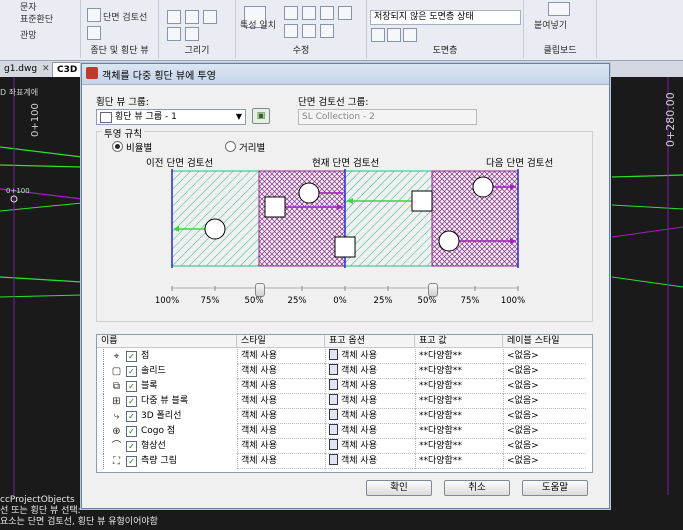 The height and width of the screenshot is (530, 683). Describe the element at coordinates (399, 488) in the screenshot. I see `ok-button: 확인` at that location.